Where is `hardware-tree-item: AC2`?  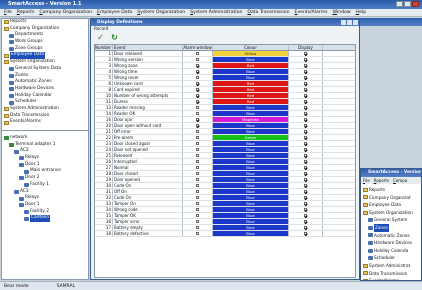
hardware-tree-item: AC2 is located at coordinates (45, 151).